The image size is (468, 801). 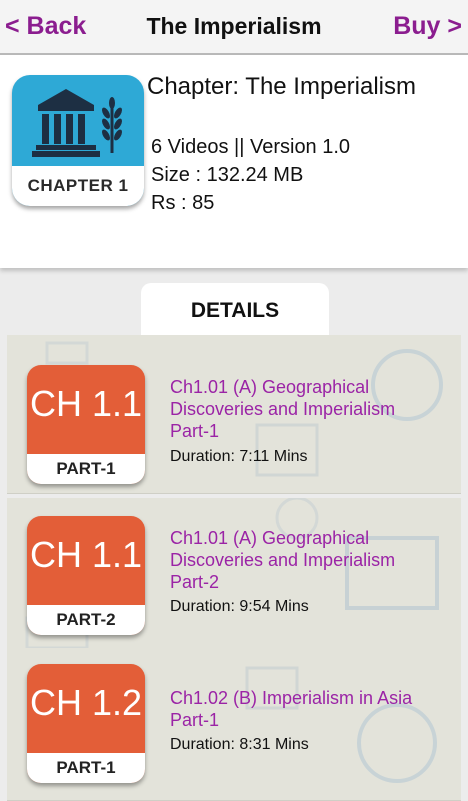 I want to click on chapter-badge: CH 1.1 PART-2, so click(x=86, y=575).